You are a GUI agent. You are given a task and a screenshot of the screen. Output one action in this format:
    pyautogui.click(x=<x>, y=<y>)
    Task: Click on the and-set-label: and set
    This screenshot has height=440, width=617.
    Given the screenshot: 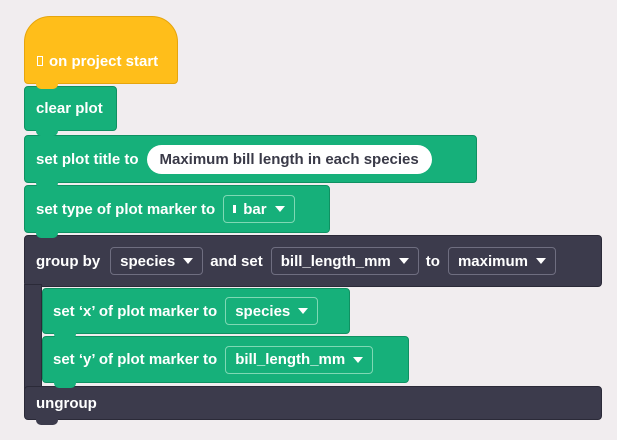 What is the action you would take?
    pyautogui.click(x=236, y=261)
    